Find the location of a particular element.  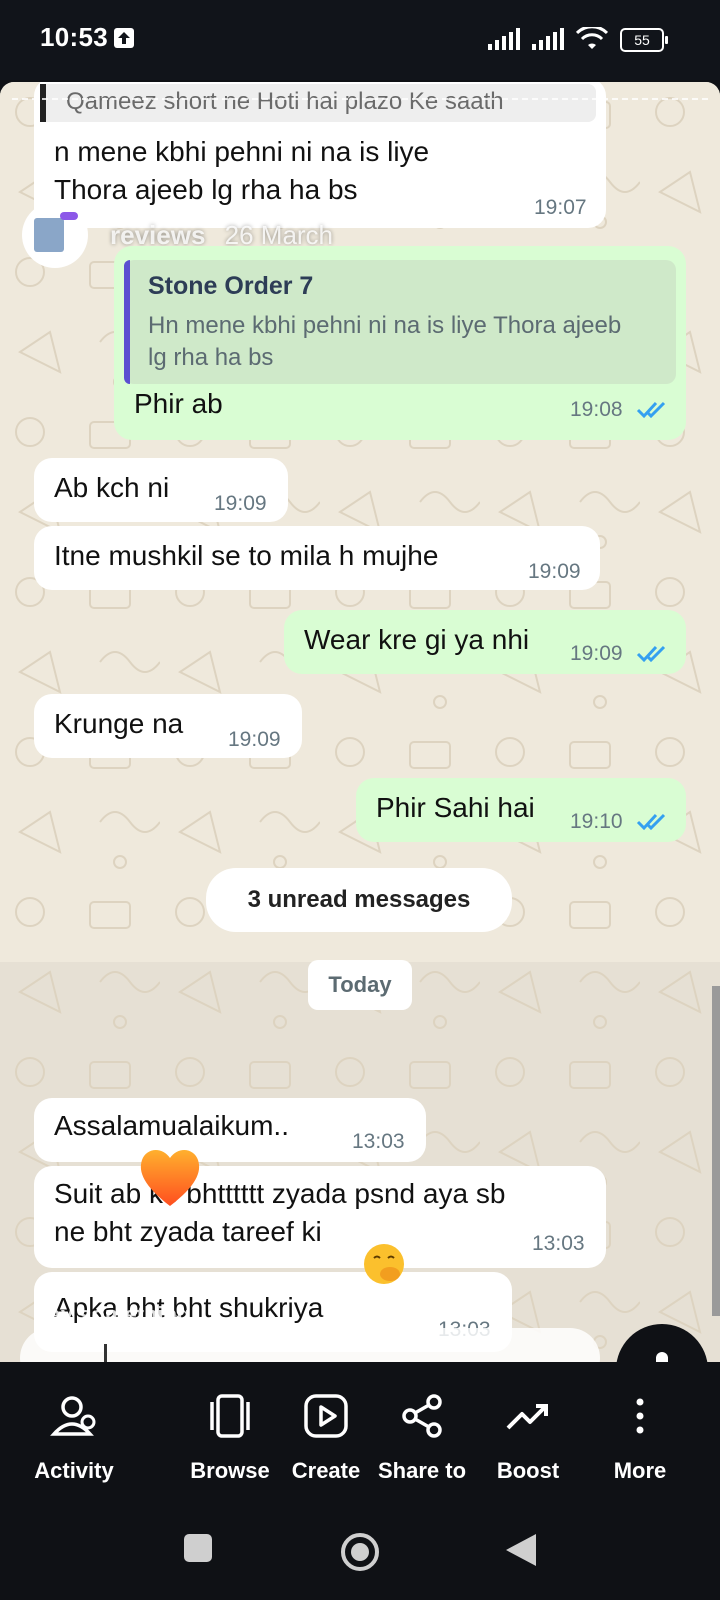

status-icons is located at coordinates (548, 39).